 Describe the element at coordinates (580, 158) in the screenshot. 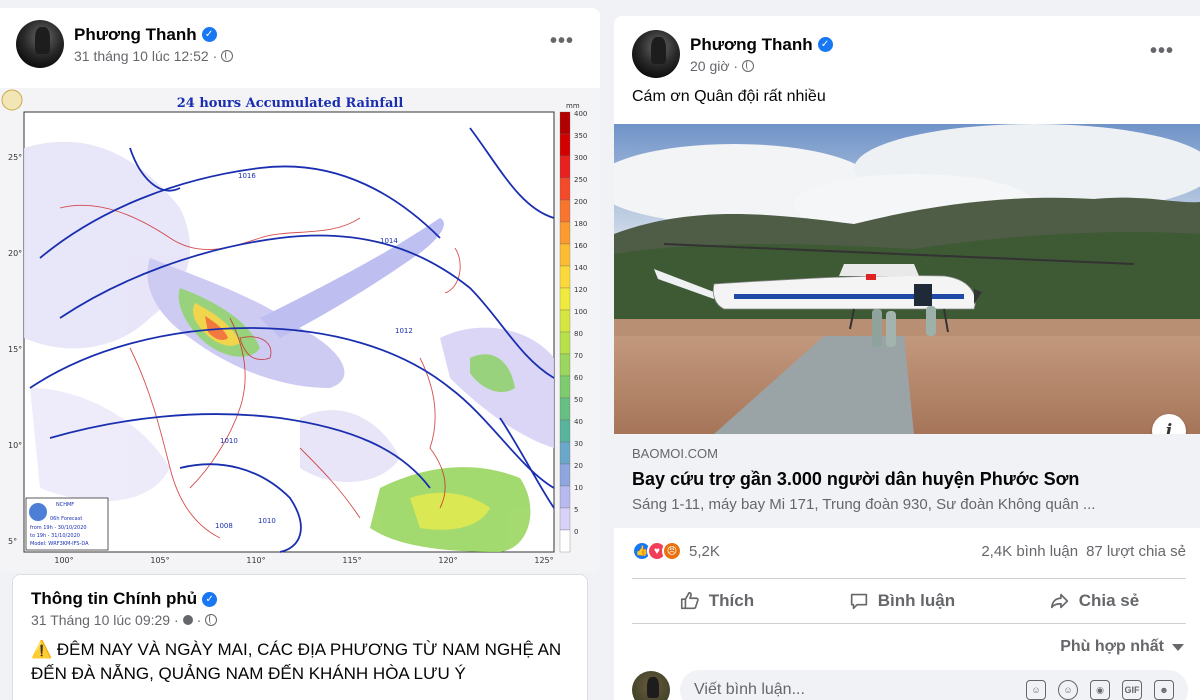

I see `scale-label: 300` at that location.